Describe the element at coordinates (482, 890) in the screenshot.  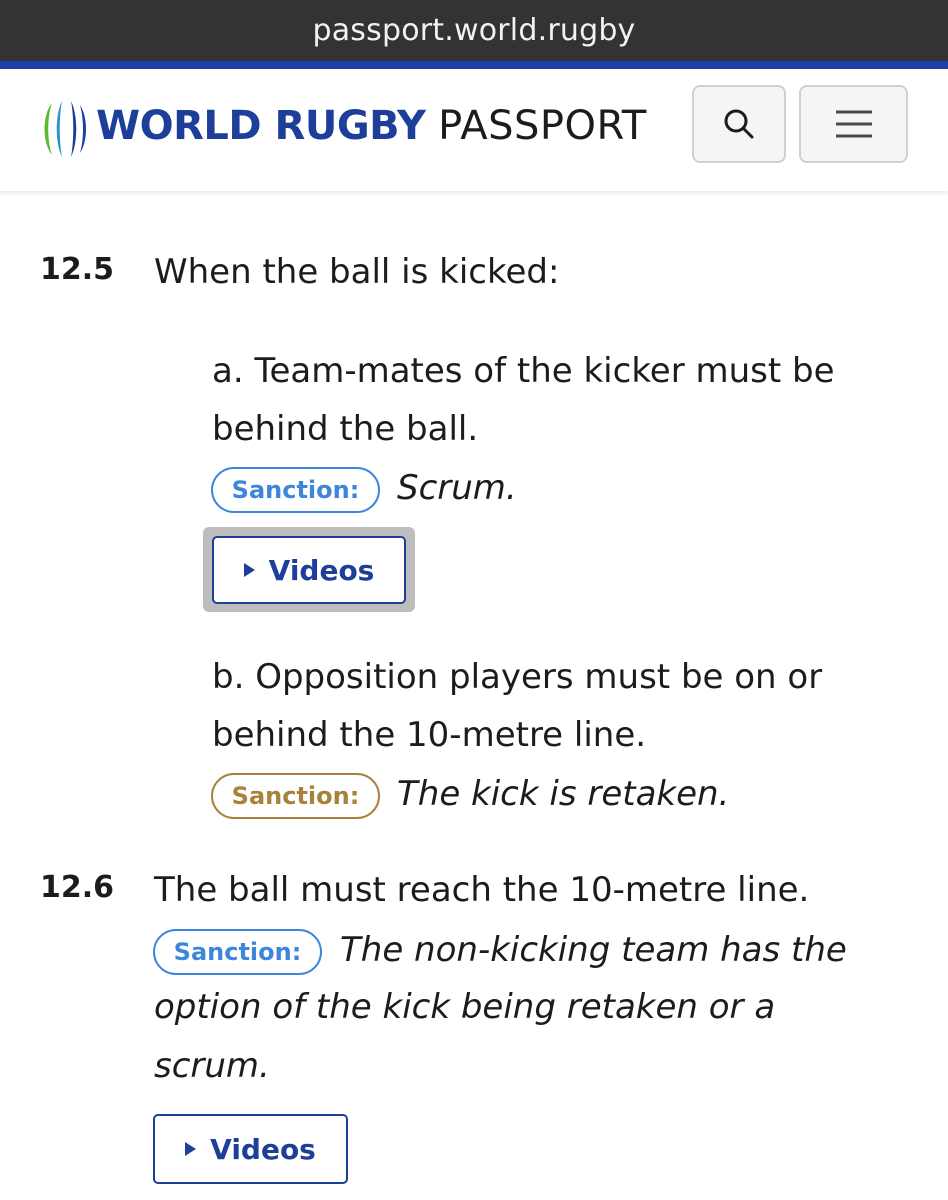
I see `law-heading-12-6: The ball must reach the 10-metre line.` at that location.